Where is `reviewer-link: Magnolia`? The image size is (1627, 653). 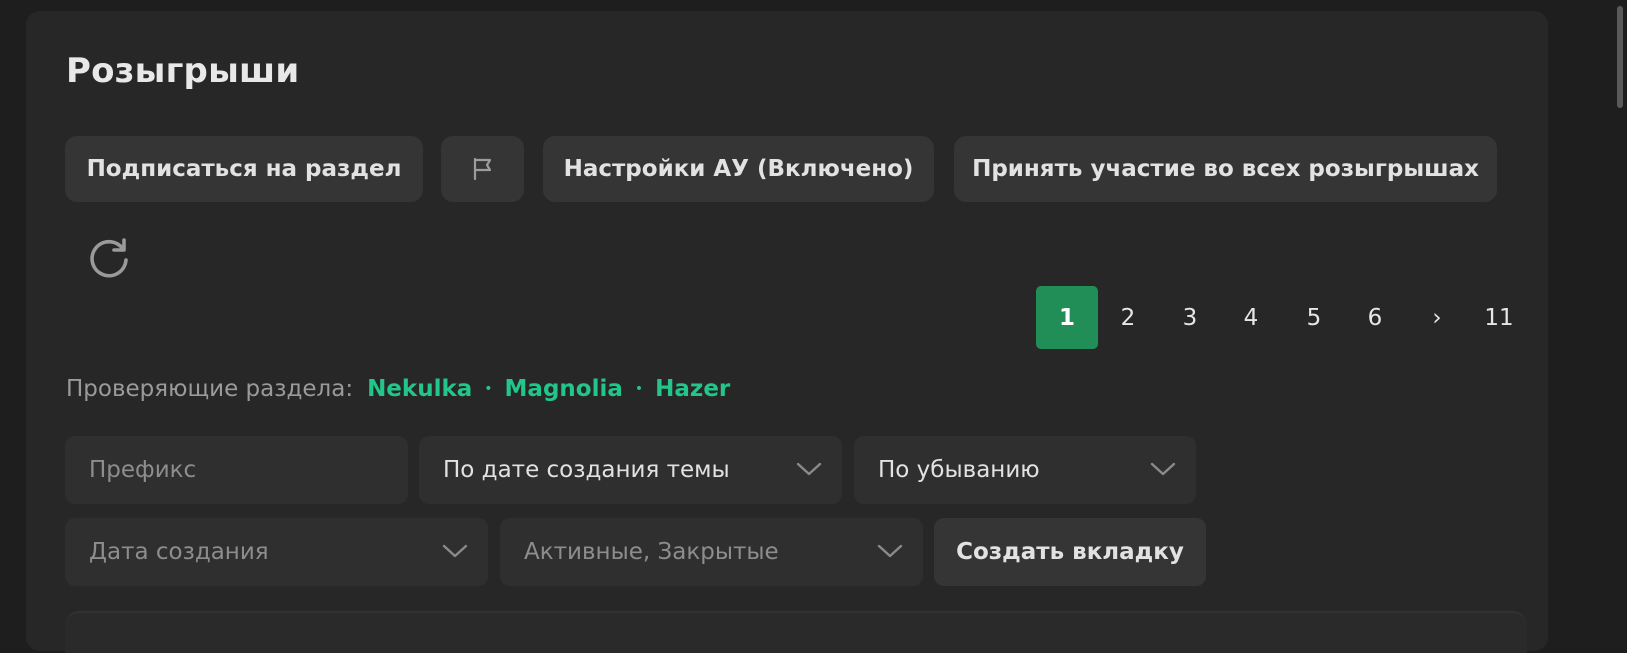 reviewer-link: Magnolia is located at coordinates (564, 389).